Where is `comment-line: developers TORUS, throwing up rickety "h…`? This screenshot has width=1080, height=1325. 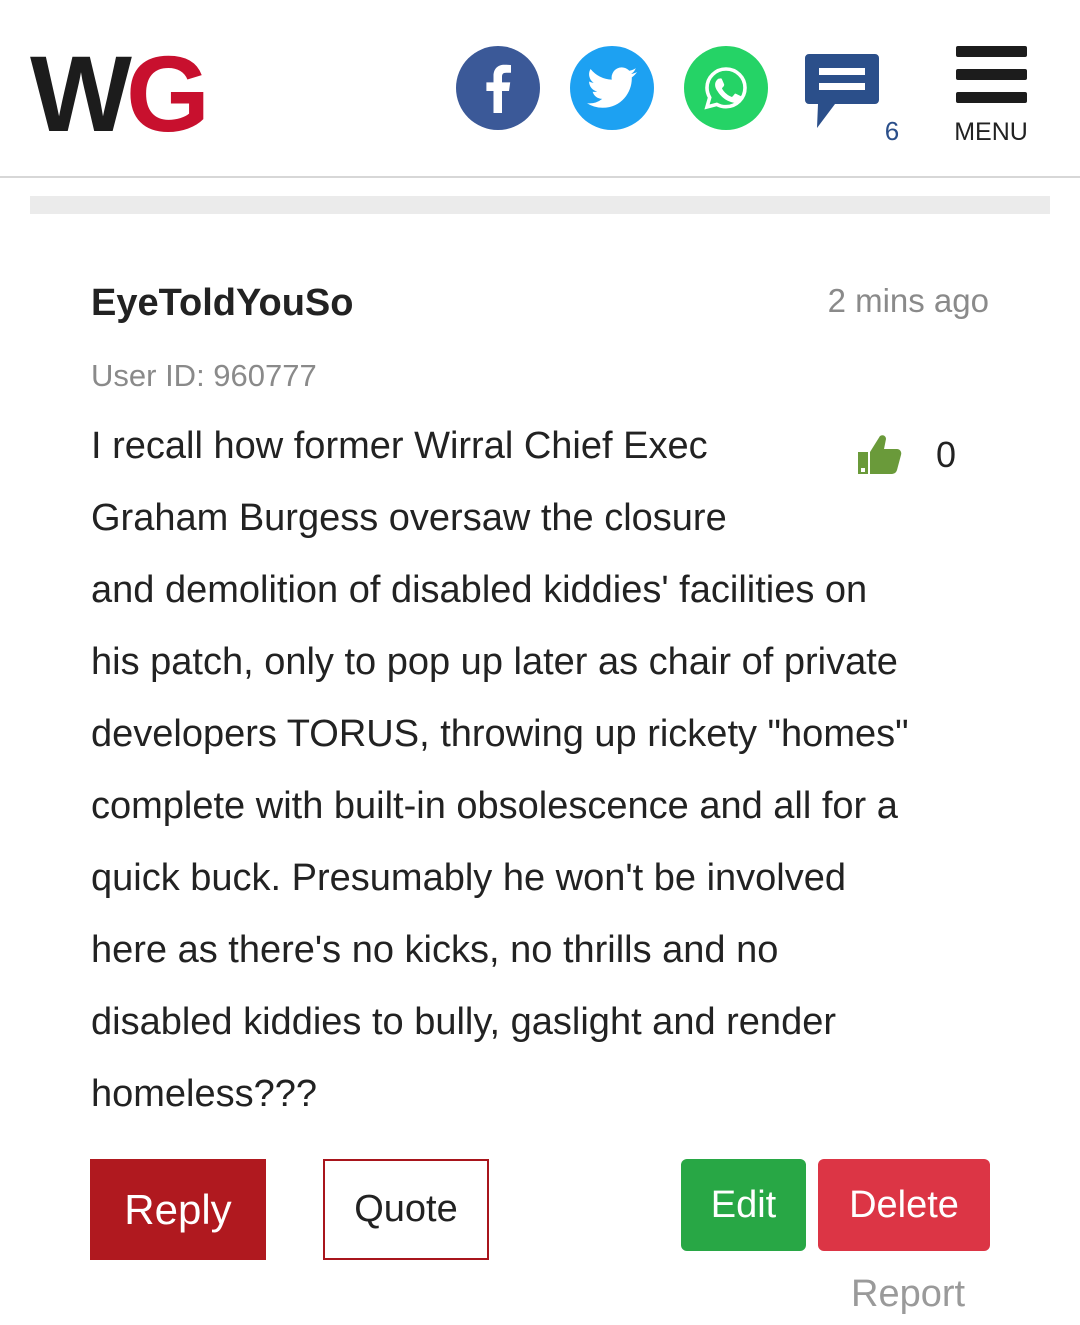
comment-line: developers TORUS, throwing up rickety "h… is located at coordinates (500, 734).